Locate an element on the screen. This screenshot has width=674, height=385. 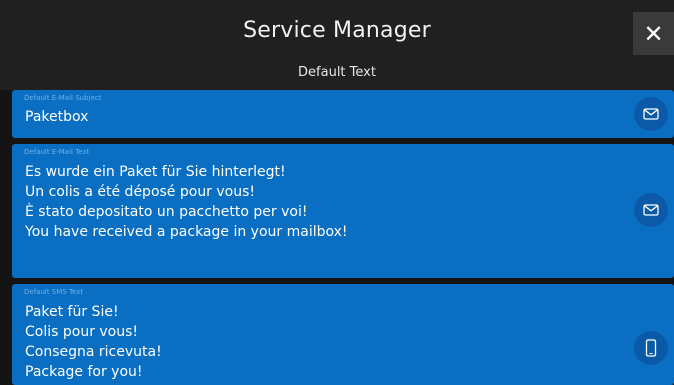
page-subtitle: Default Text is located at coordinates (337, 72).